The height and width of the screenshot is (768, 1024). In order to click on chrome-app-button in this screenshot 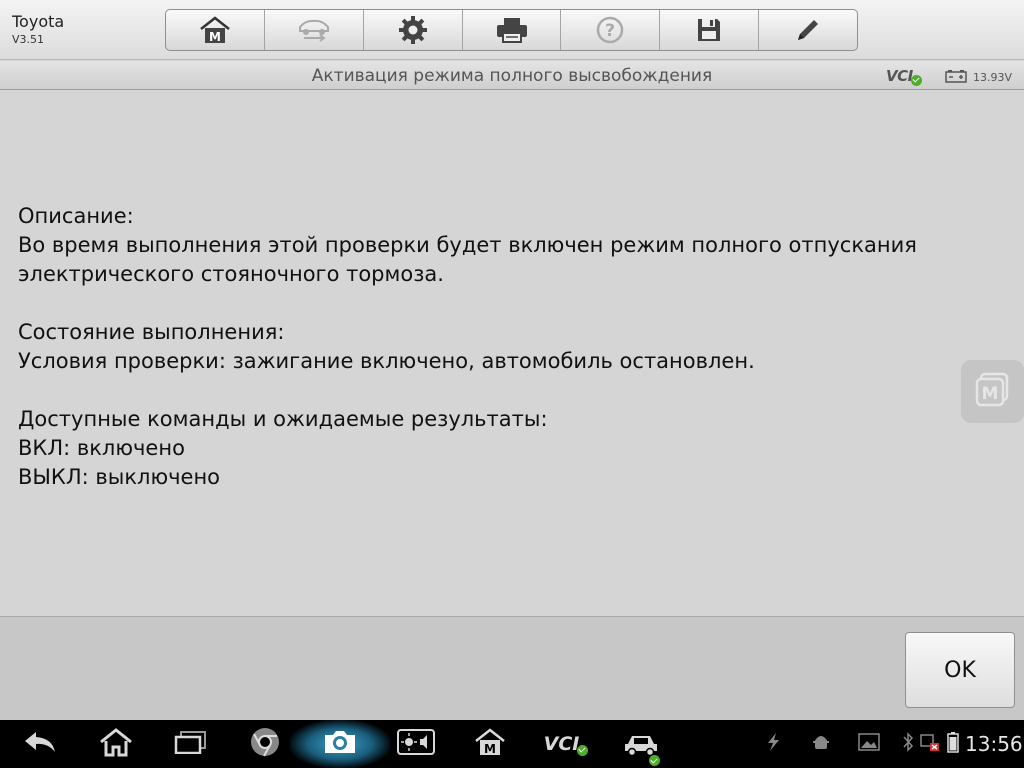, I will do `click(265, 744)`.